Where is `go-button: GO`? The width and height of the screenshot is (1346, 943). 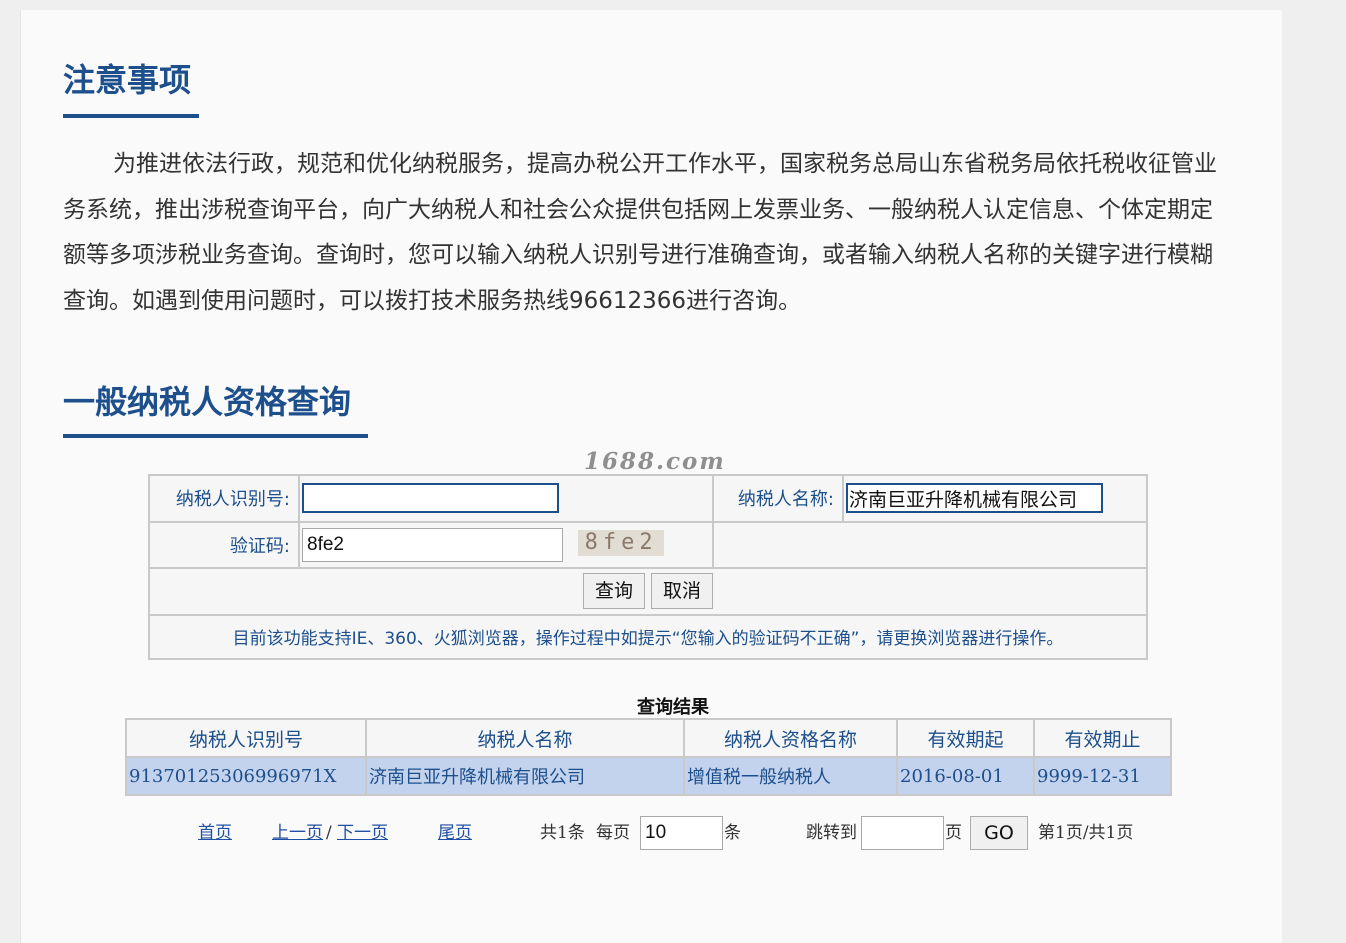 go-button: GO is located at coordinates (999, 833).